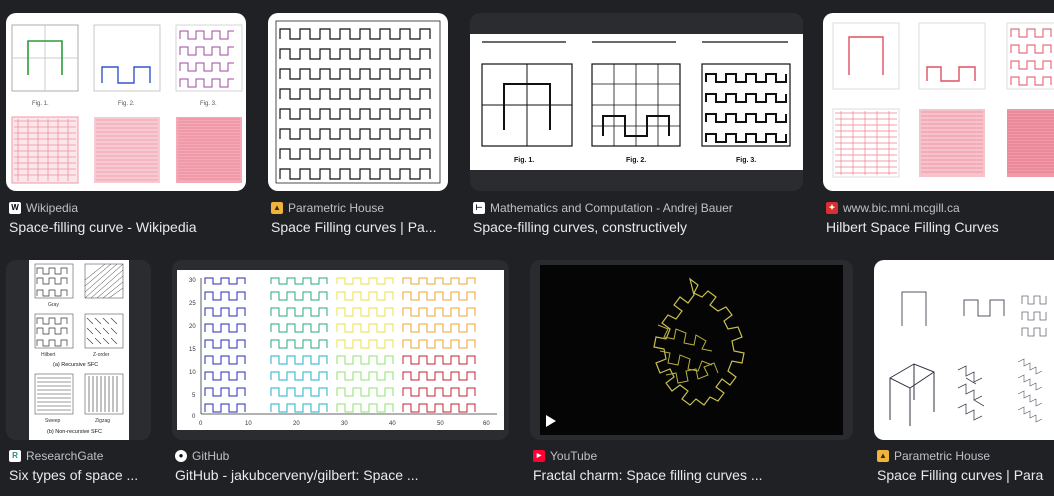 The width and height of the screenshot is (1054, 496). Describe the element at coordinates (84, 456) in the screenshot. I see `result-source: R ResearchGate` at that location.